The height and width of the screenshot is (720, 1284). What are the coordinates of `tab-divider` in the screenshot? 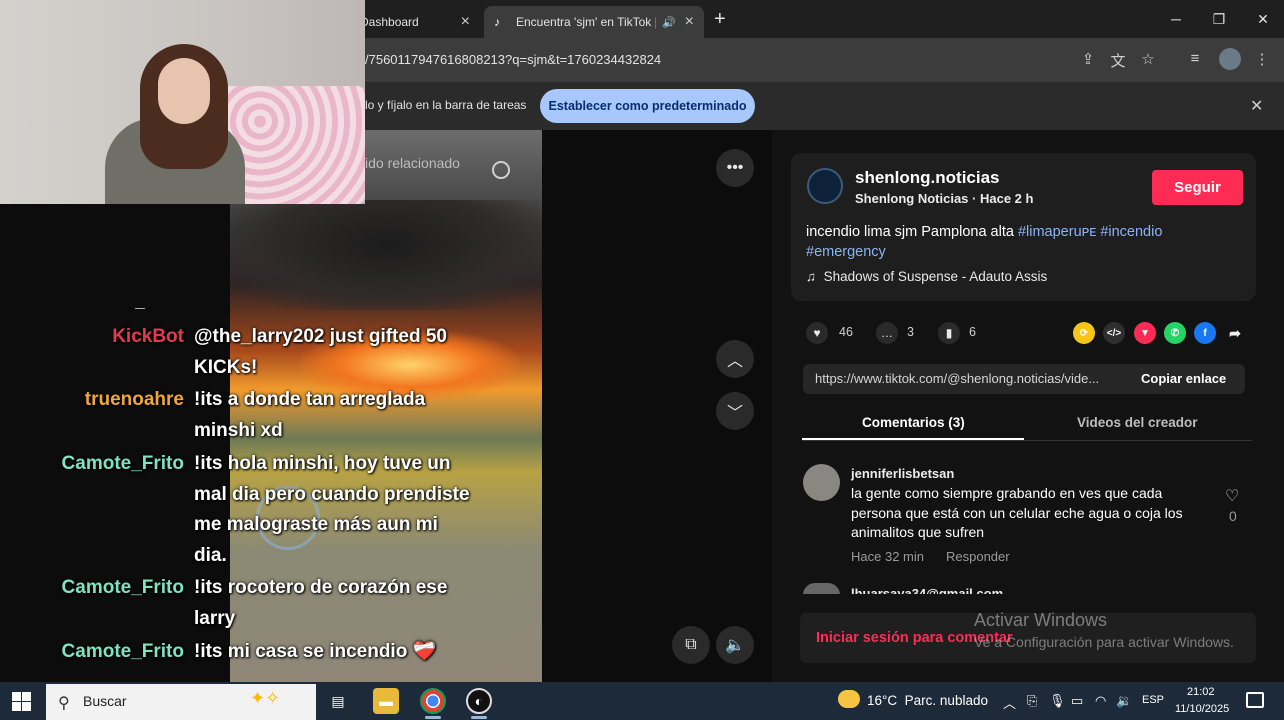 It's located at (1027, 440).